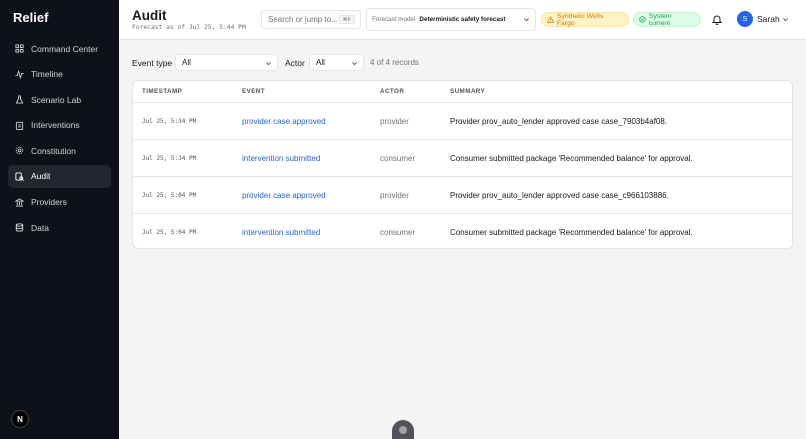 This screenshot has width=806, height=439. What do you see at coordinates (65, 48) in the screenshot?
I see `sidebar-item-label: Command Center` at bounding box center [65, 48].